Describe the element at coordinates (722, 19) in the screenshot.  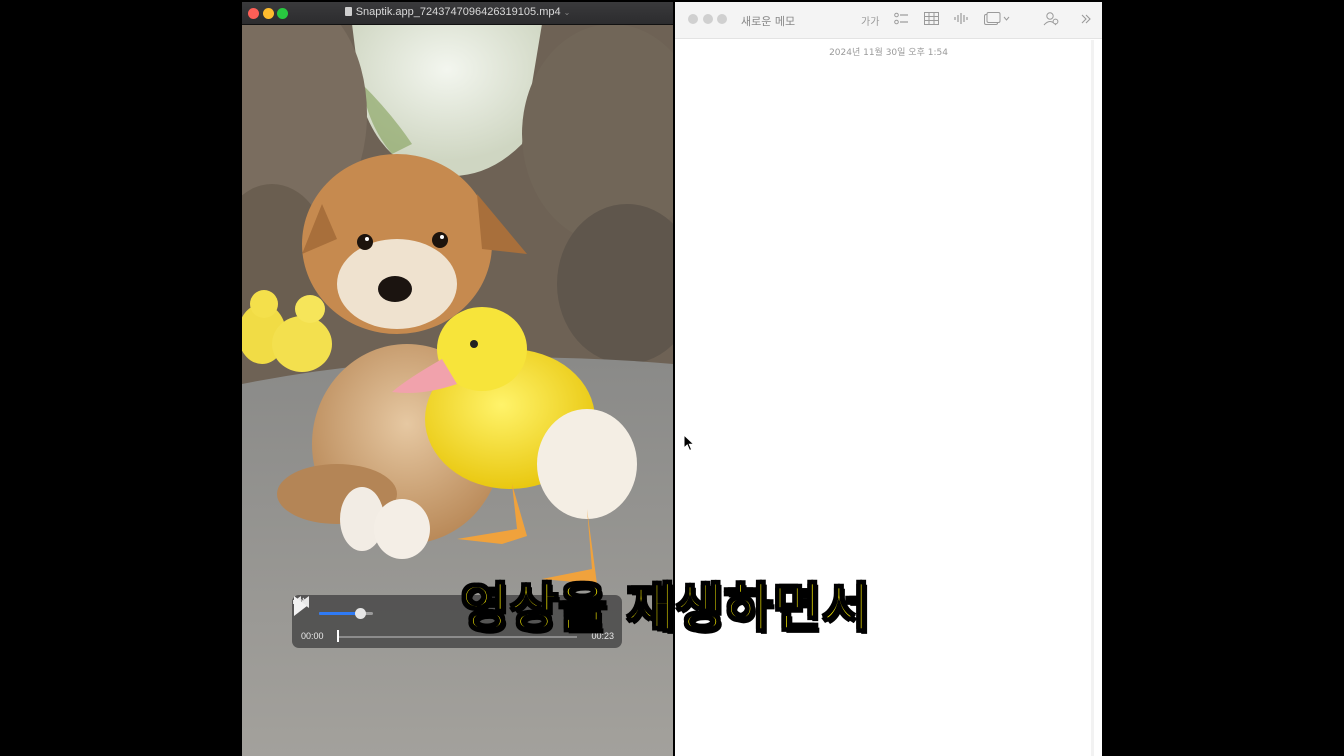
I see `maximize-button` at that location.